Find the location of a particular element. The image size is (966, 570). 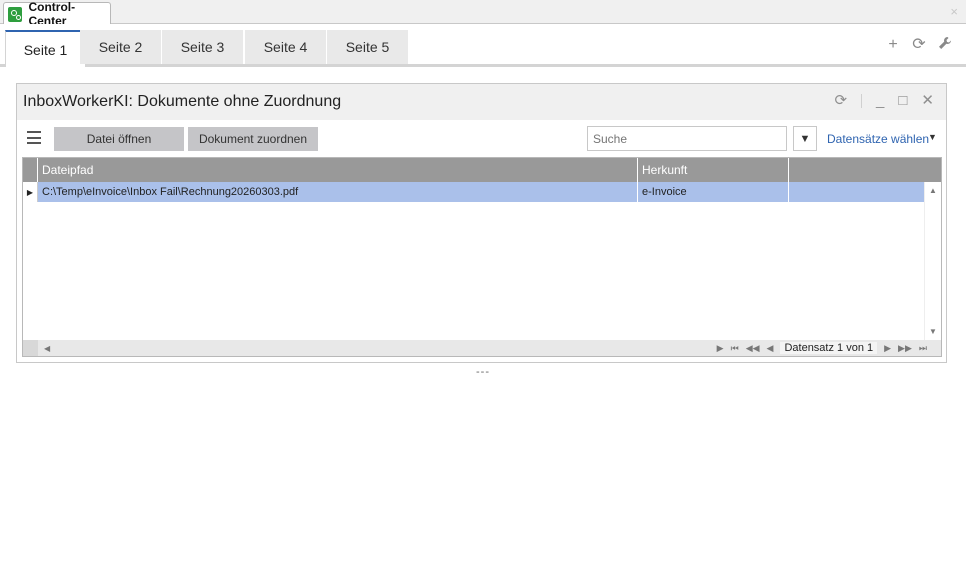

column-header-dateipfad: Dateipfad is located at coordinates (338, 170).